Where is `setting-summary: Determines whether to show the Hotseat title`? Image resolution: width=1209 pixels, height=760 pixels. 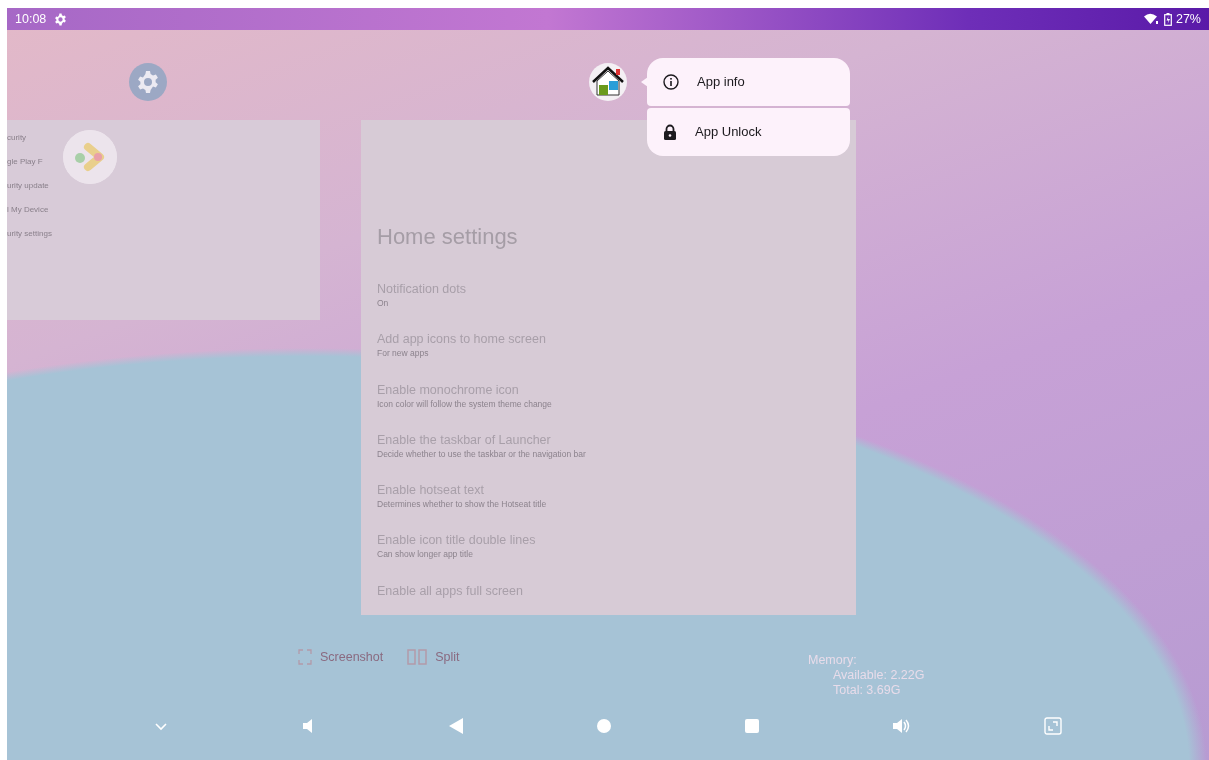
setting-summary: Determines whether to show the Hotseat title is located at coordinates (462, 505).